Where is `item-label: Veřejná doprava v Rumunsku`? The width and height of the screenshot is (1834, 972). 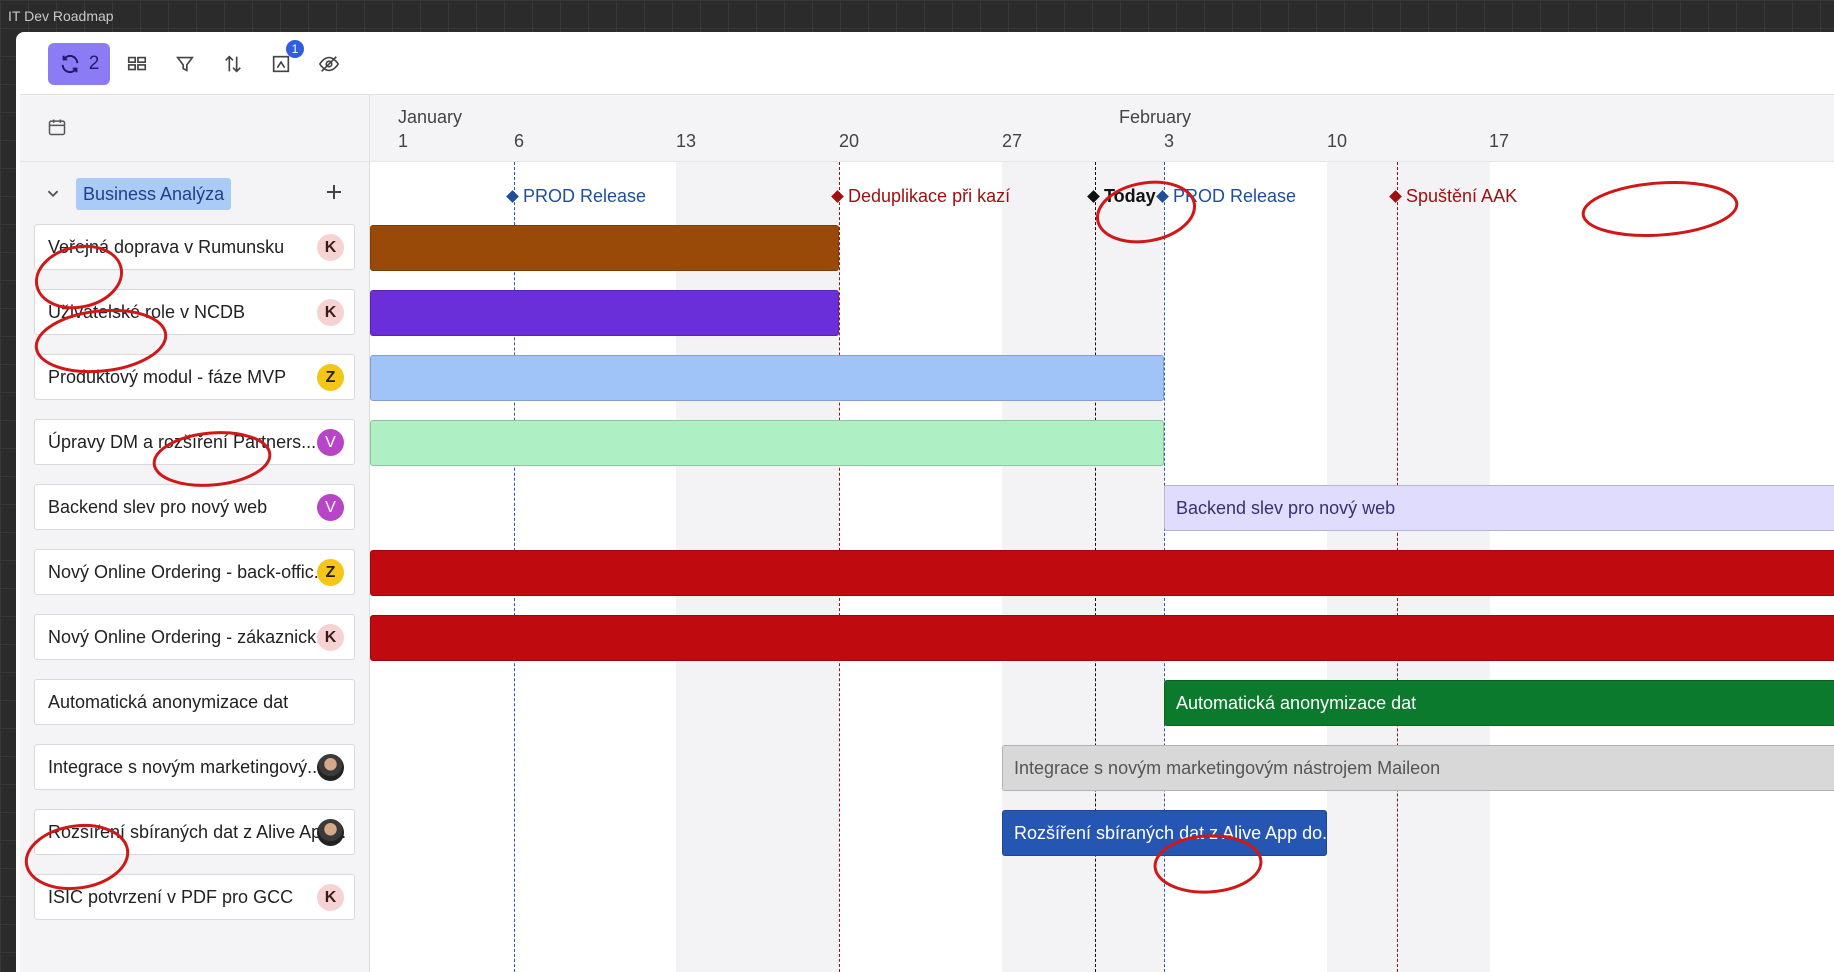
item-label: Veřejná doprava v Rumunsku is located at coordinates (166, 247).